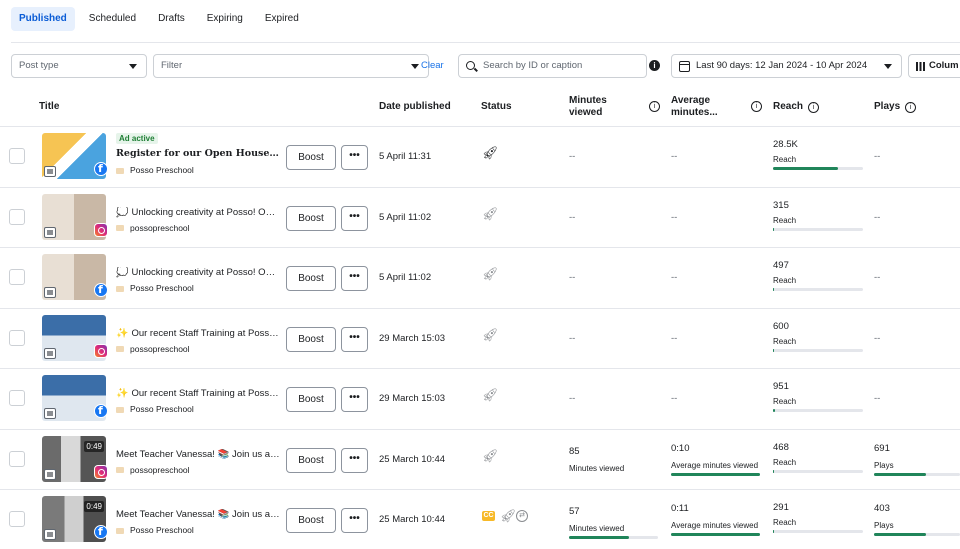  What do you see at coordinates (715, 534) in the screenshot?
I see `avg-minutes-bar` at bounding box center [715, 534].